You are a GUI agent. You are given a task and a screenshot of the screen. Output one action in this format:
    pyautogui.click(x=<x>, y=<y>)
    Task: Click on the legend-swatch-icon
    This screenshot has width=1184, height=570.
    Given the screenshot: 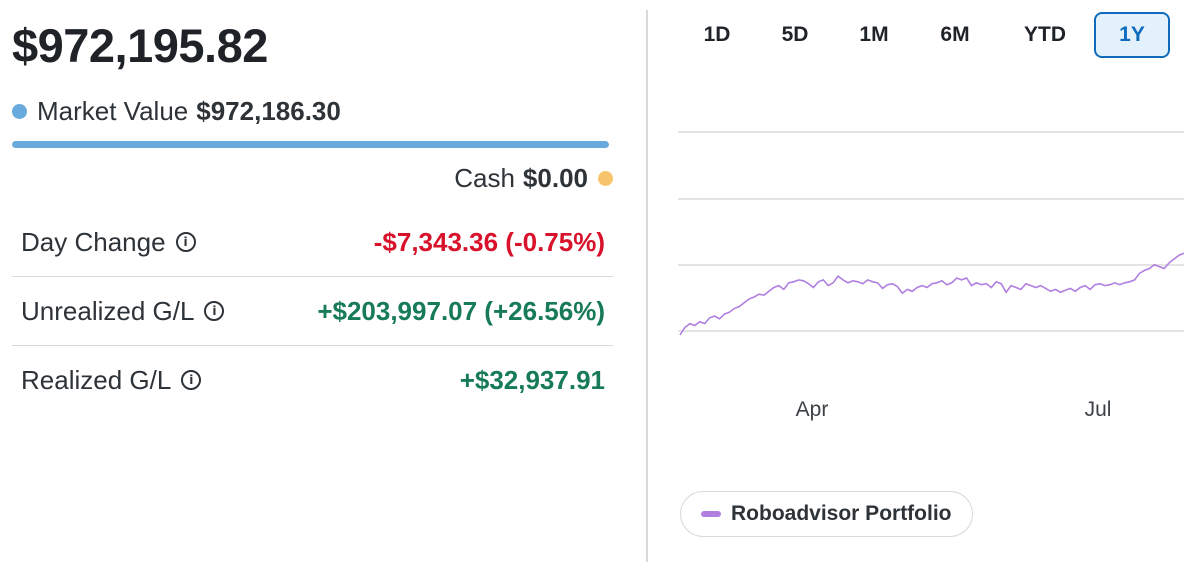 What is the action you would take?
    pyautogui.click(x=711, y=514)
    